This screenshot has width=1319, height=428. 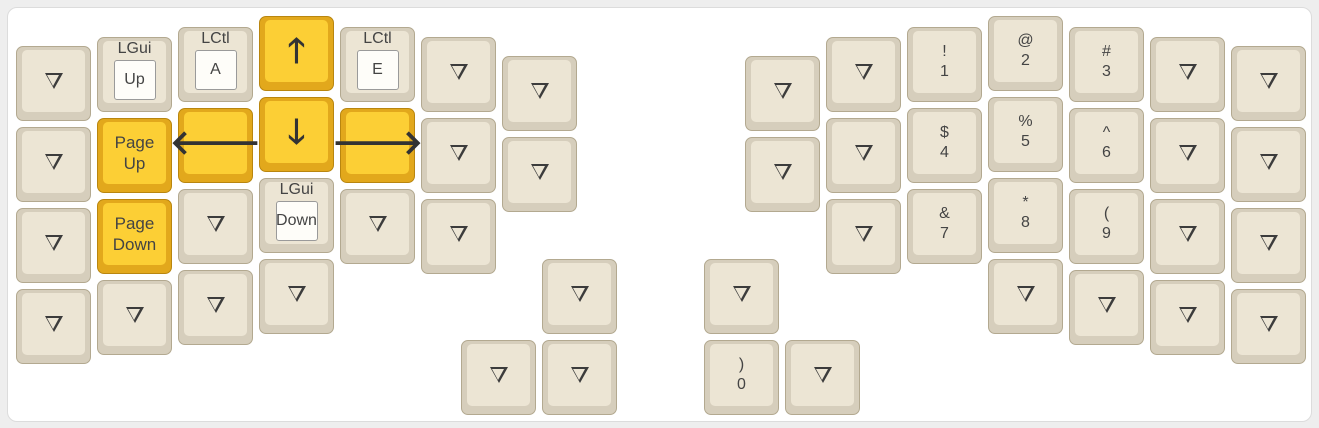 What do you see at coordinates (134, 142) in the screenshot?
I see `legend-top: Page` at bounding box center [134, 142].